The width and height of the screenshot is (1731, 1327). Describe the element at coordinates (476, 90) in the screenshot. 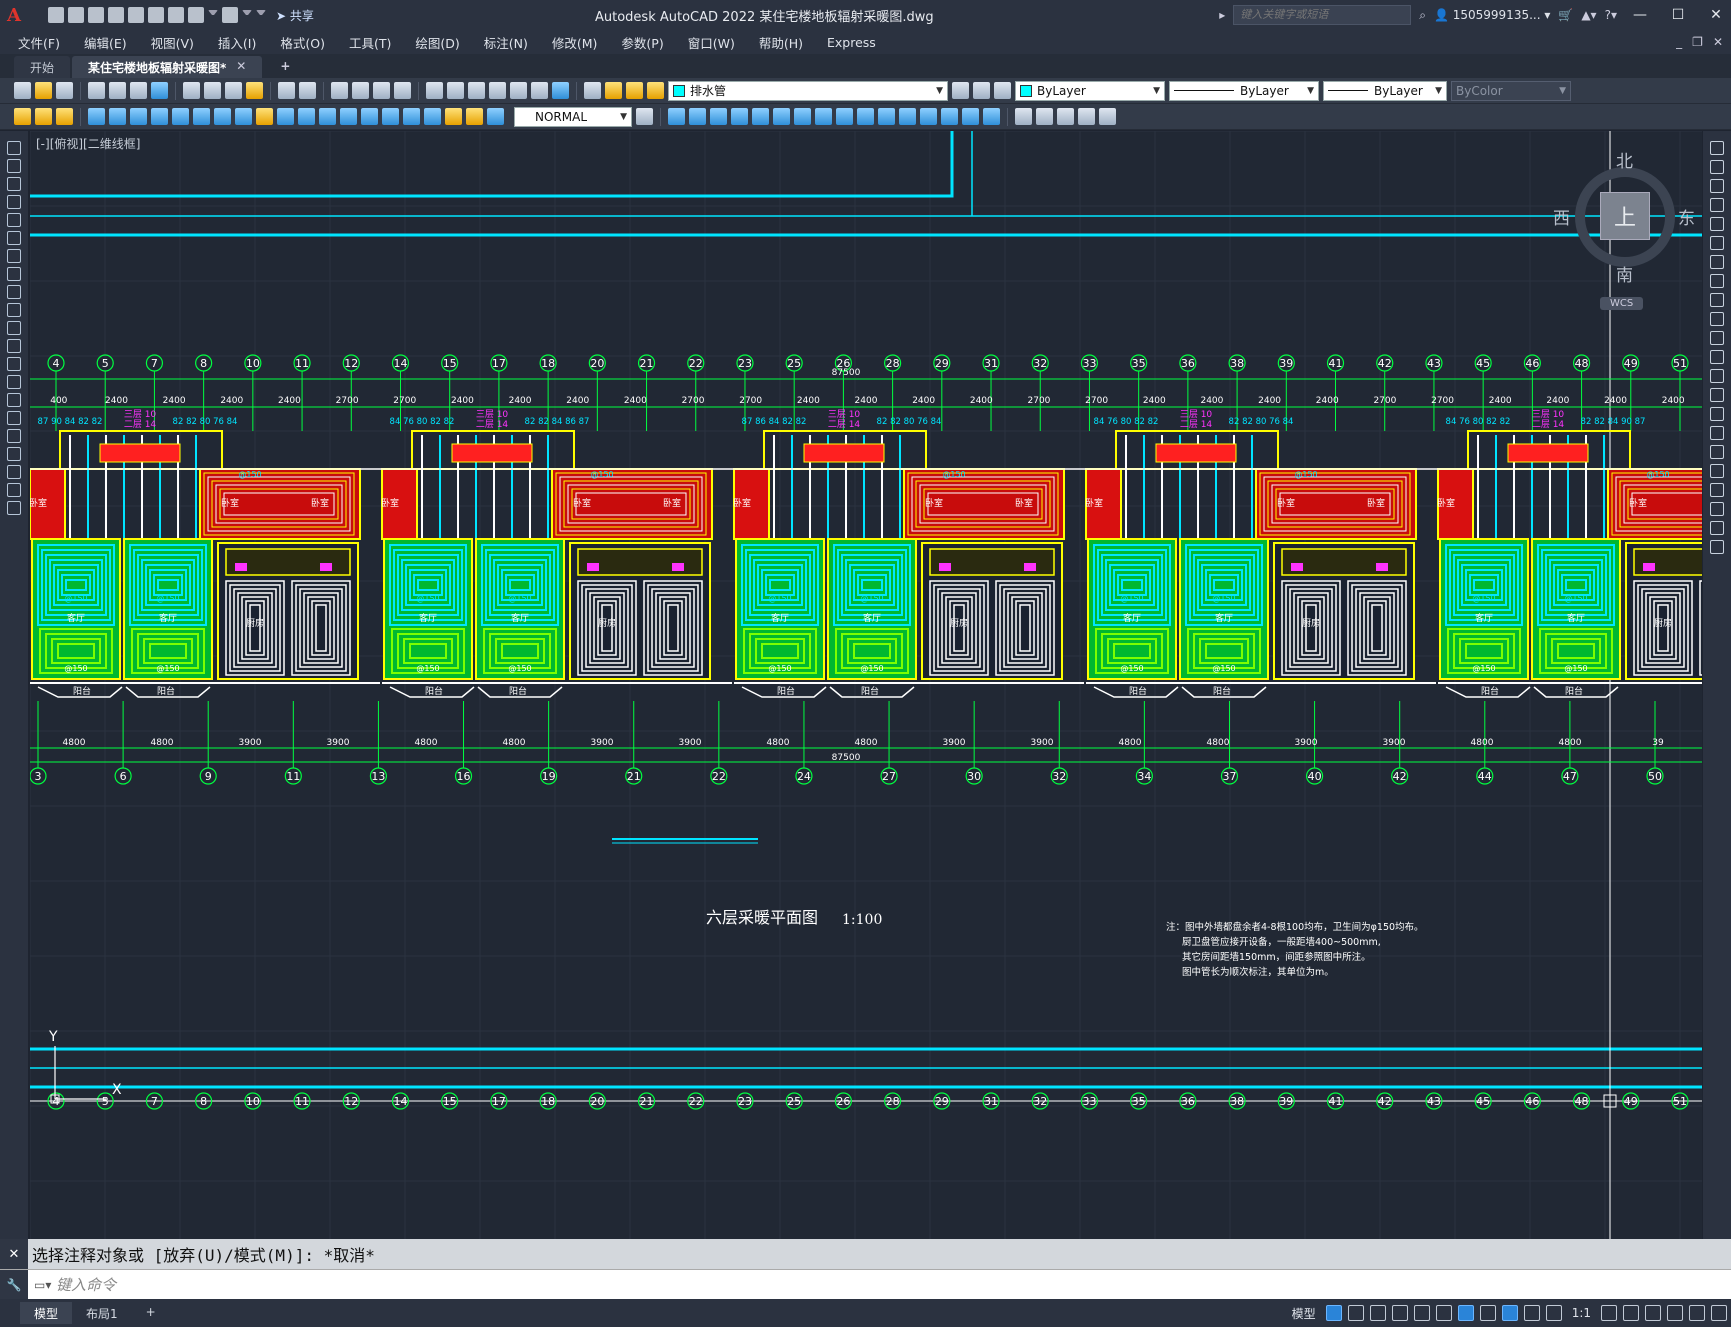

I see `tool-palettes-icon` at that location.